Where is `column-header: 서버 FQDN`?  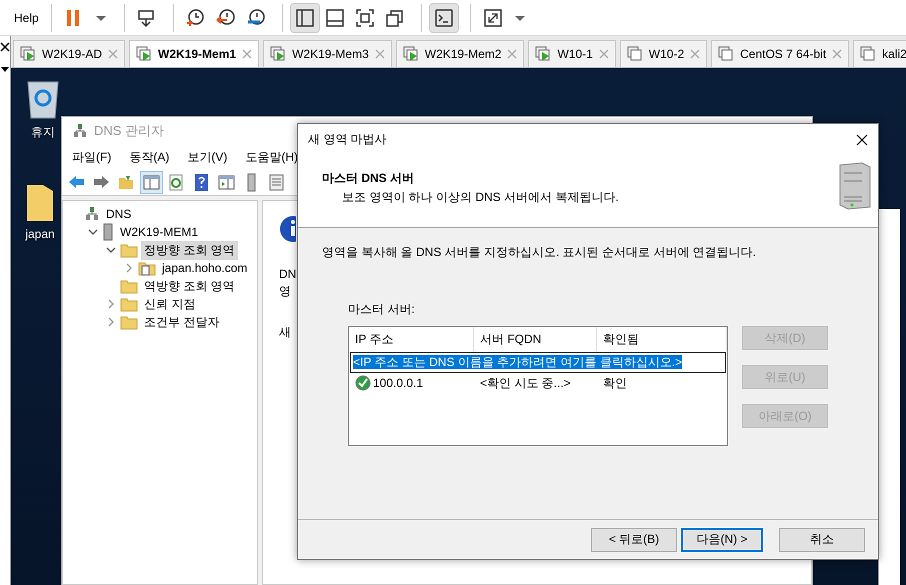
column-header: 서버 FQDN is located at coordinates (535, 339).